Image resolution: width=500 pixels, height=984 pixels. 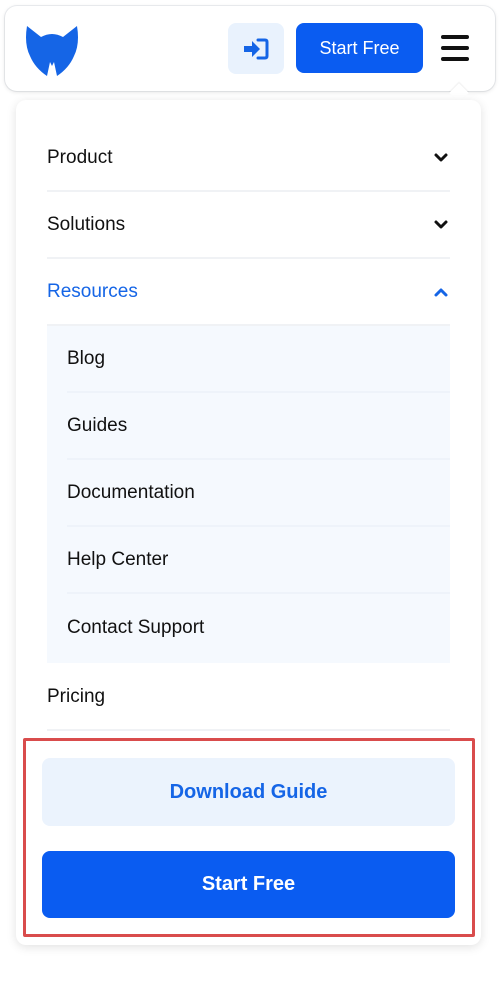 I want to click on nav-item-label: Product, so click(x=80, y=157).